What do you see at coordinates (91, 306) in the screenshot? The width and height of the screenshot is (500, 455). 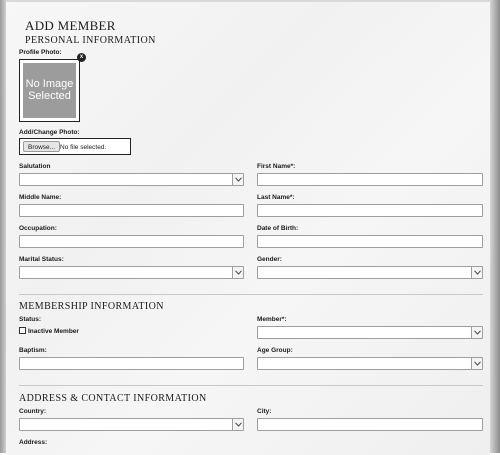 I see `membership-section-title: MEMBERSHIP INFORMATION` at bounding box center [91, 306].